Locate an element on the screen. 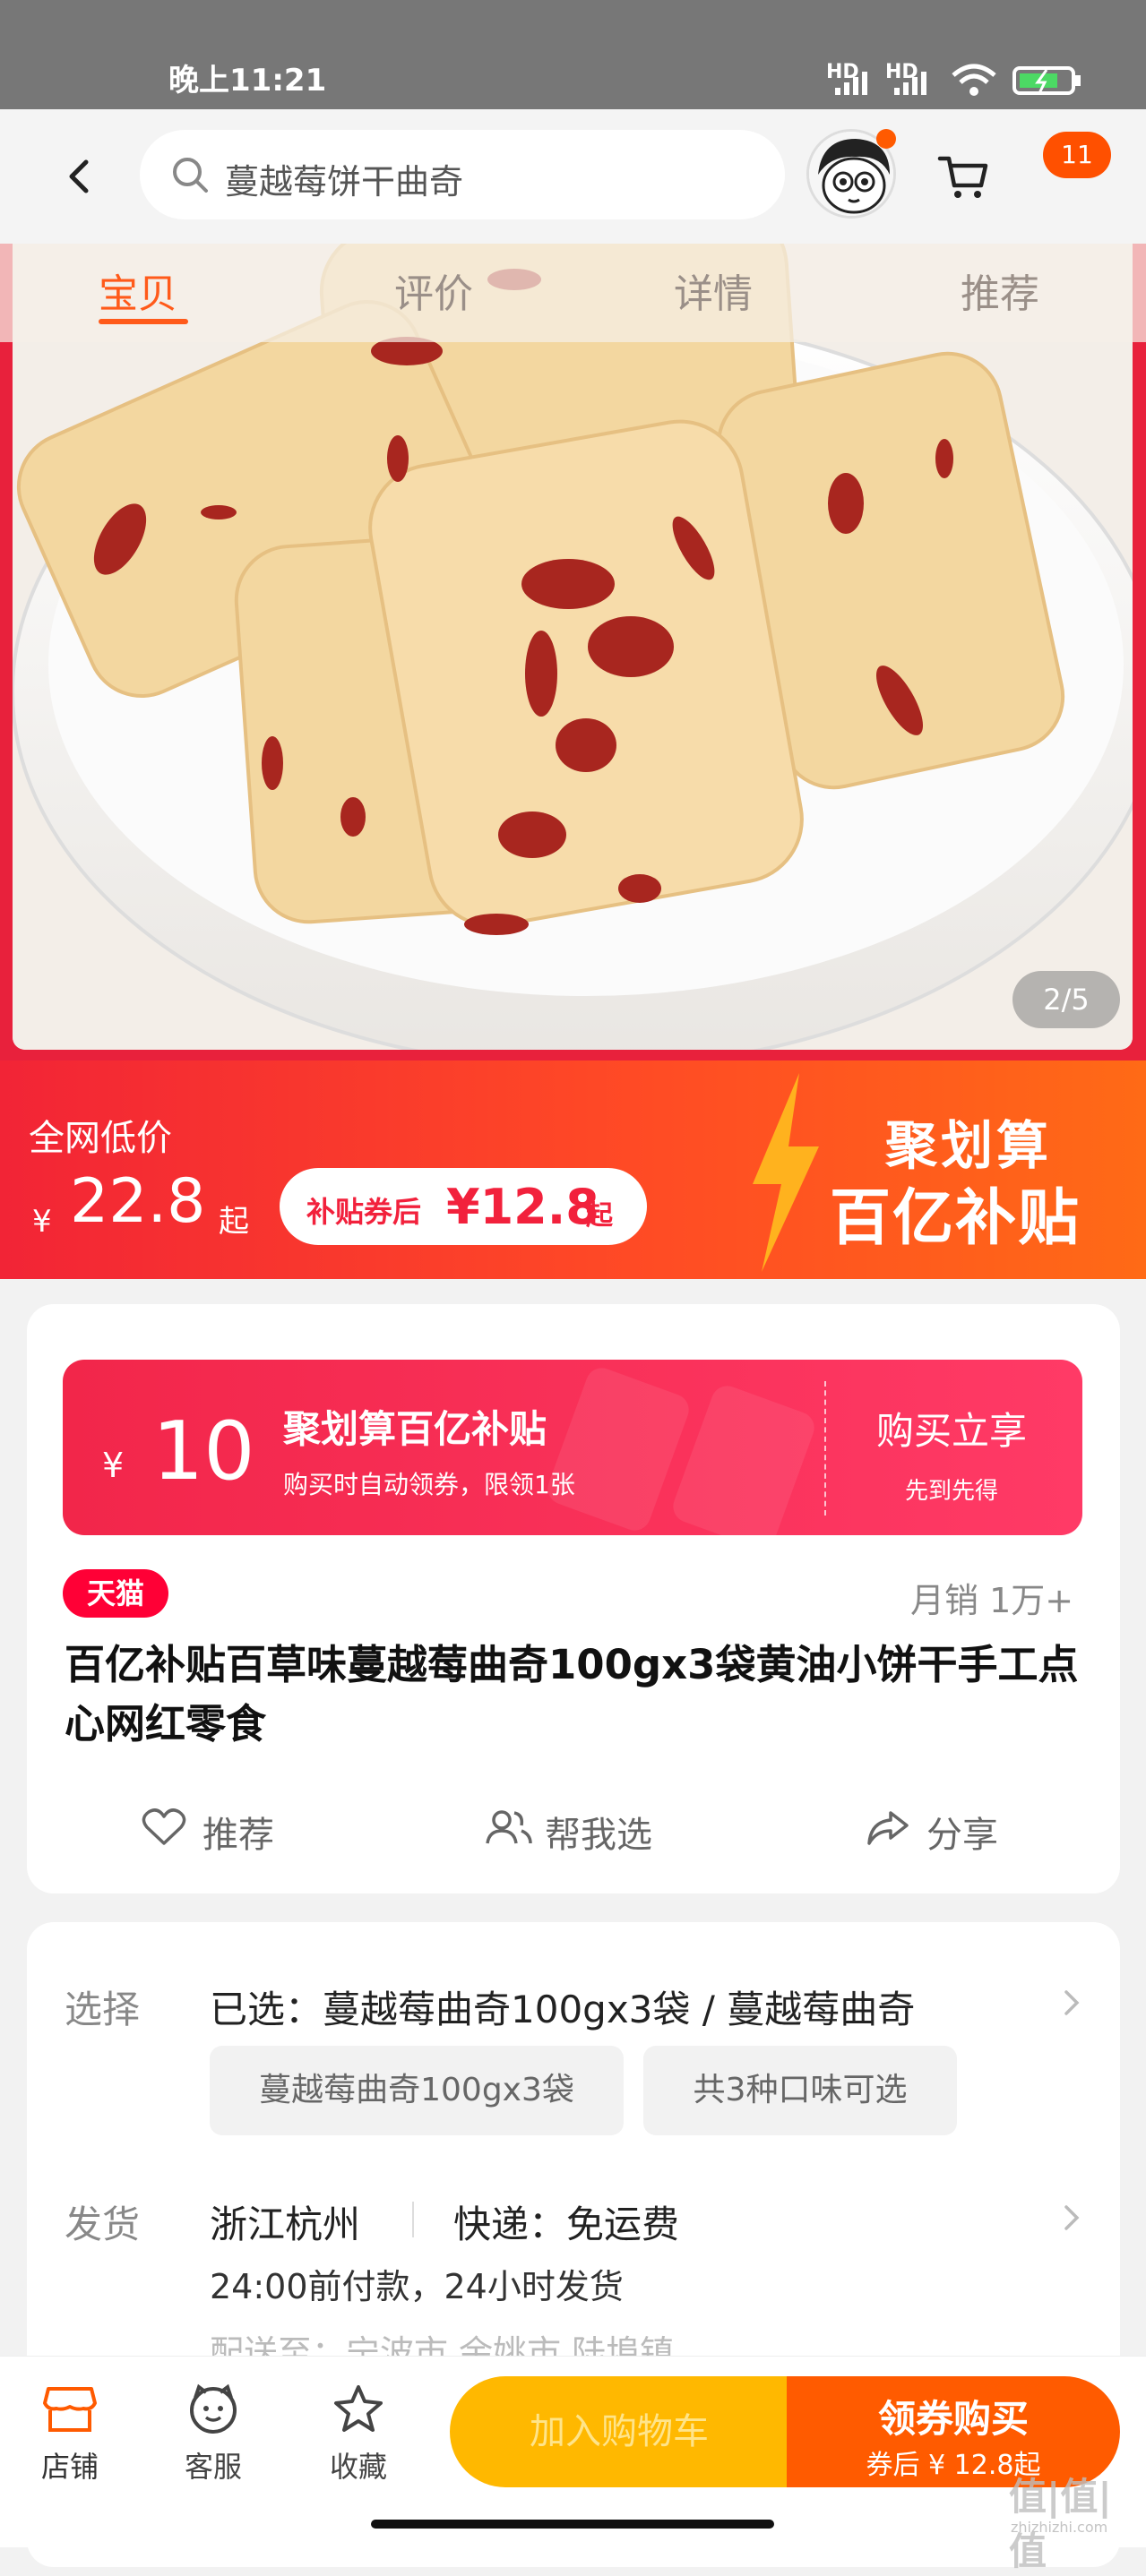 This screenshot has height=2576, width=1146. coupon-title: 聚划算百亿补贴 is located at coordinates (415, 1429).